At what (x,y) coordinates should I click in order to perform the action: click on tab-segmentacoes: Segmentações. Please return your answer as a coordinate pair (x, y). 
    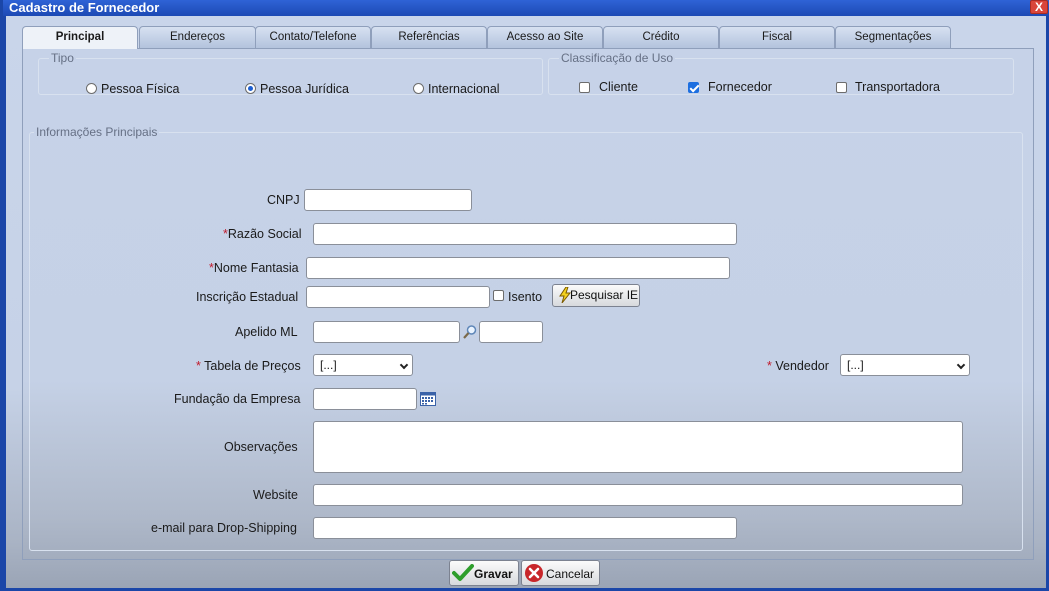
    Looking at the image, I should click on (893, 37).